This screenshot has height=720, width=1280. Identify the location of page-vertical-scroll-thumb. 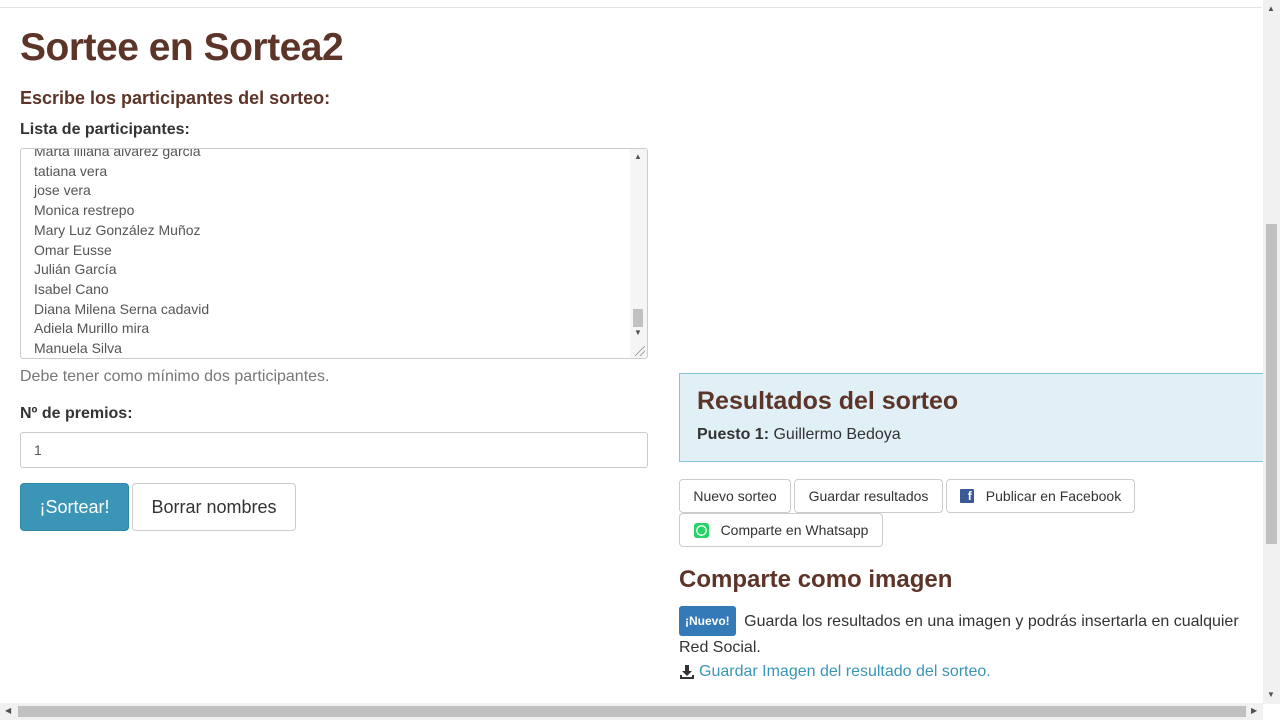
(1271, 384).